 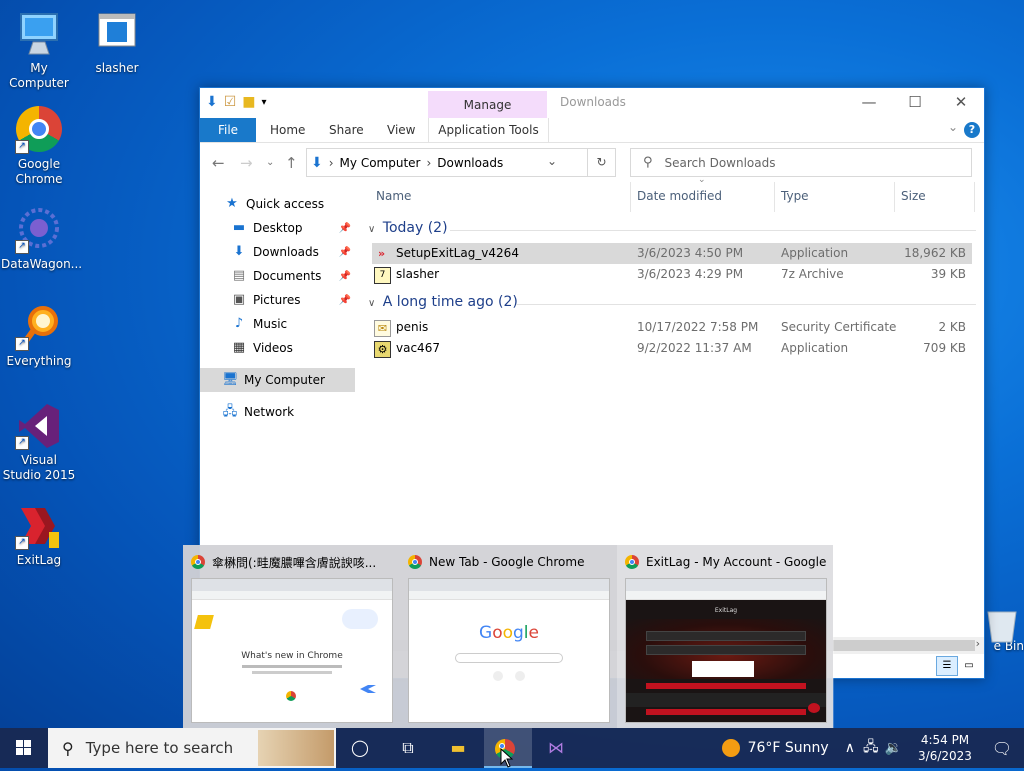 I want to click on file-size: 709 KB, so click(x=944, y=348).